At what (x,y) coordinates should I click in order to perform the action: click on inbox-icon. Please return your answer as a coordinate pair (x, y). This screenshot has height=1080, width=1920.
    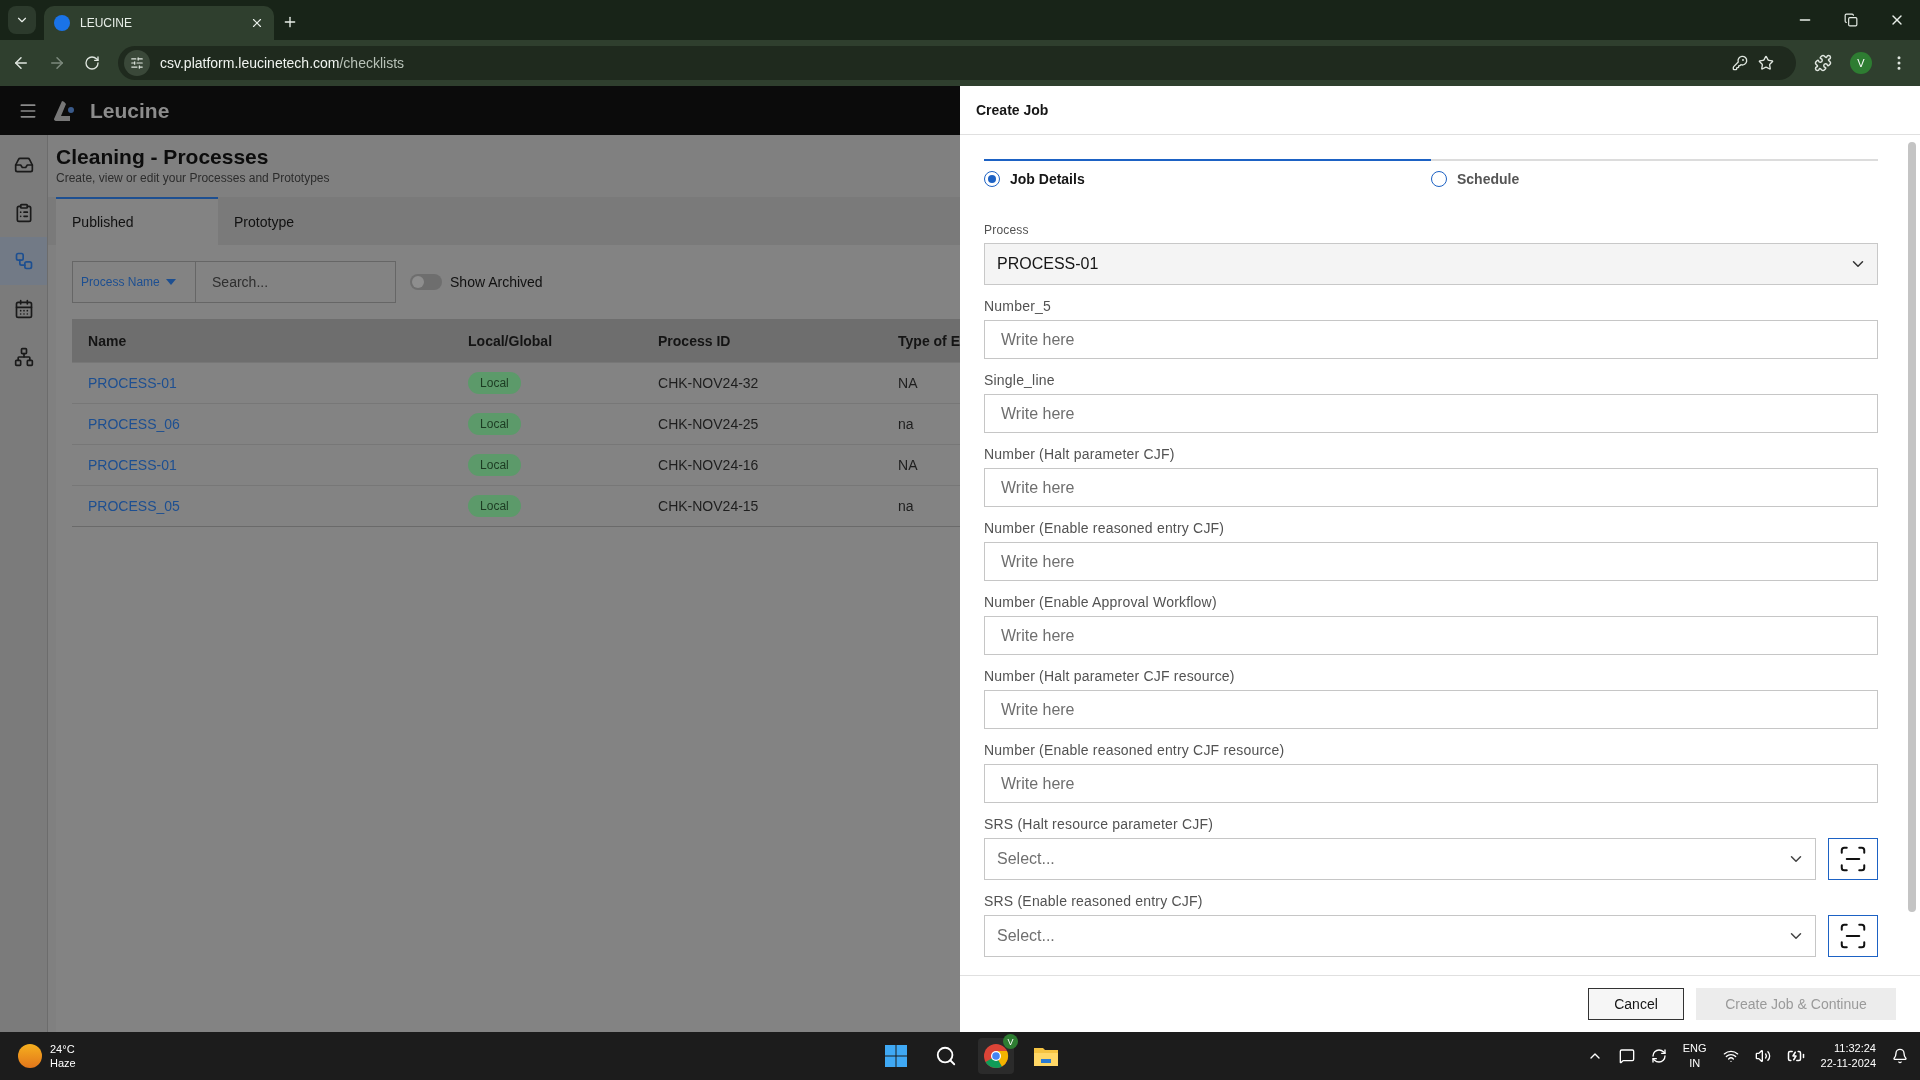
    Looking at the image, I should click on (23, 165).